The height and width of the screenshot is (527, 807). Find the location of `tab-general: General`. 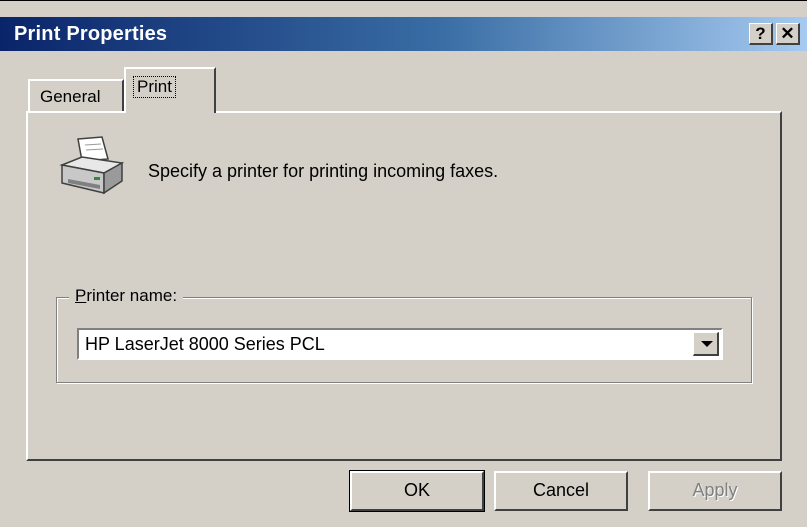

tab-general: General is located at coordinates (76, 95).